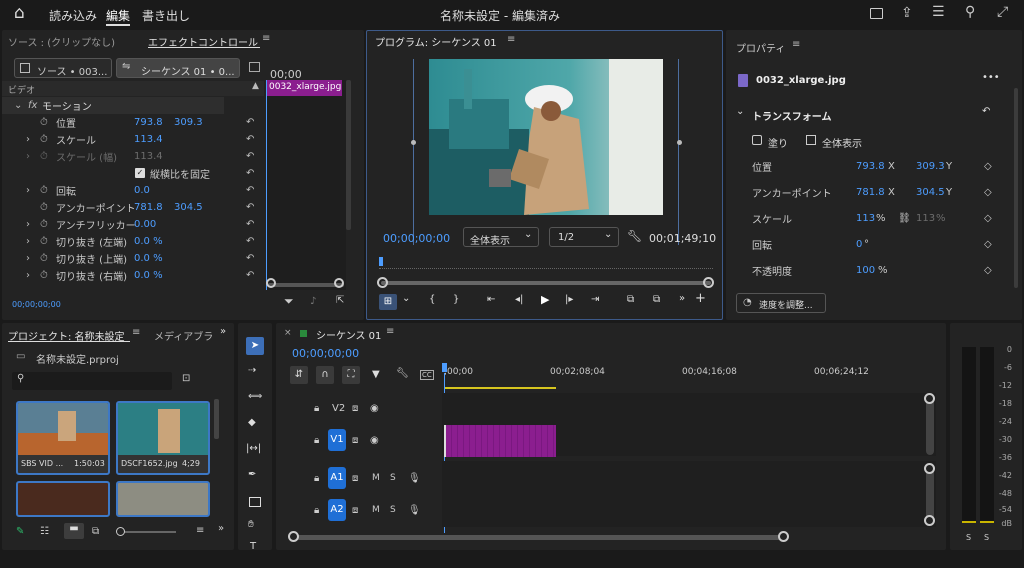 This screenshot has width=1024, height=568. I want to click on properties-menu-icon: ≡, so click(796, 44).